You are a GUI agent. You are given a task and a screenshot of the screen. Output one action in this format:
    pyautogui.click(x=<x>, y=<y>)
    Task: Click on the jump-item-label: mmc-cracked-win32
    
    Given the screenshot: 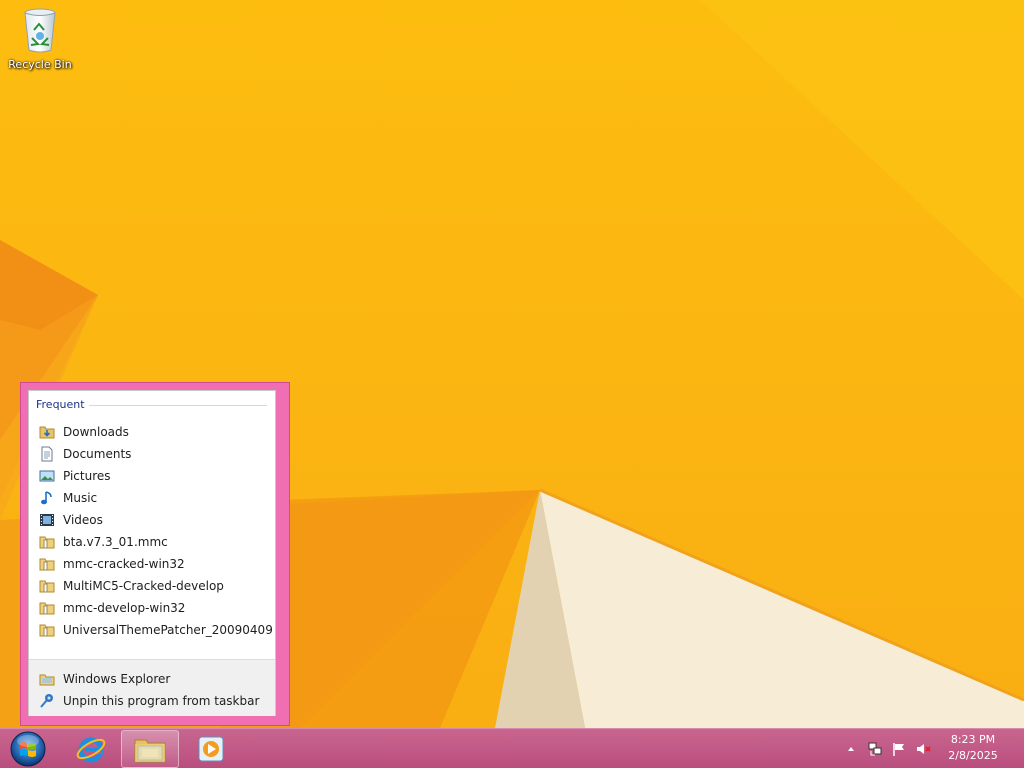 What is the action you would take?
    pyautogui.click(x=124, y=564)
    